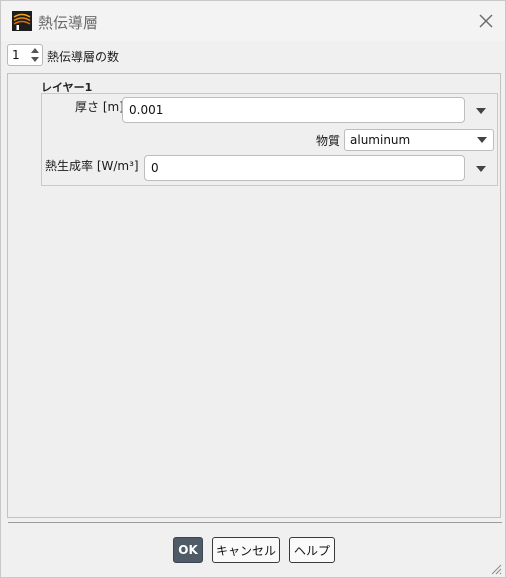 The width and height of the screenshot is (506, 578). Describe the element at coordinates (293, 110) in the screenshot. I see `thickness-field` at that location.